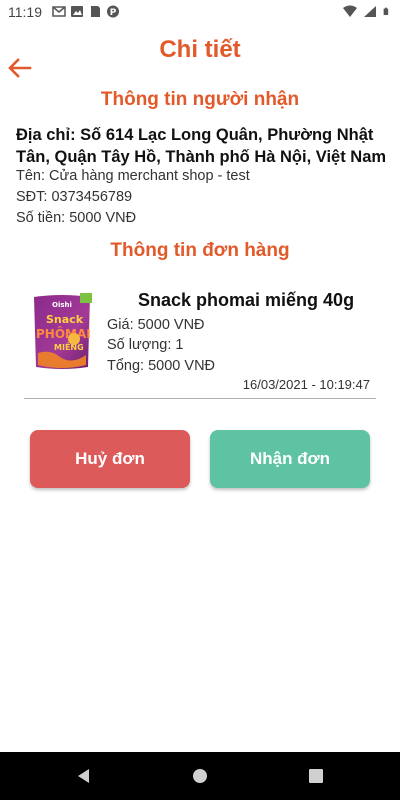 The height and width of the screenshot is (800, 400). I want to click on order-section-title: Thông tin đơn hàng, so click(200, 250).